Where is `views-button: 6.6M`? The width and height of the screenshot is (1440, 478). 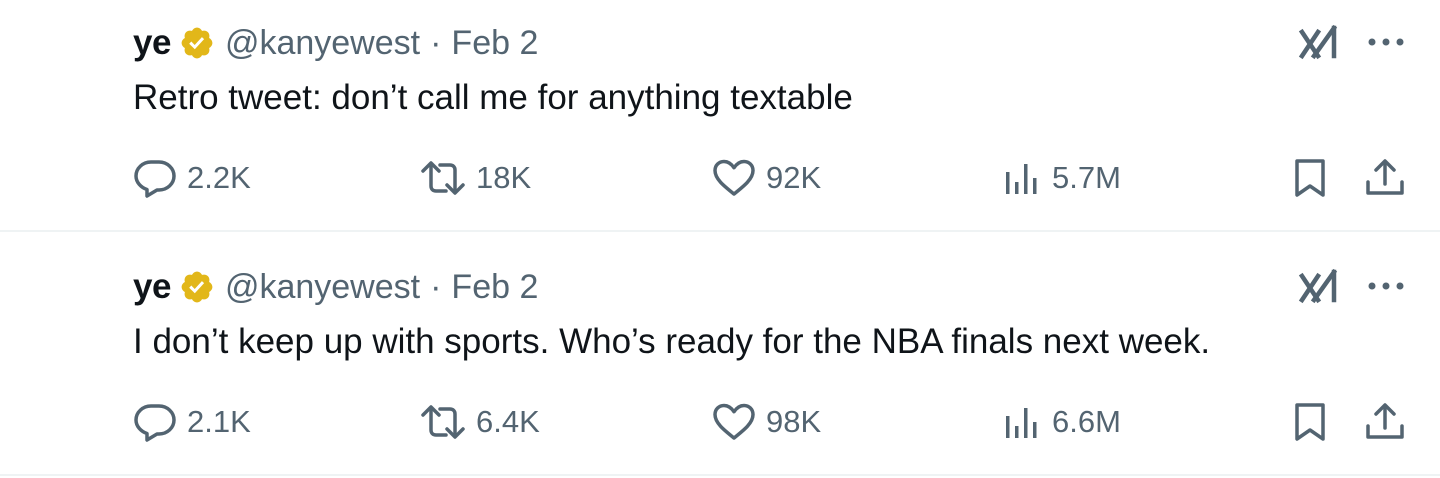
views-button: 6.6M is located at coordinates (1061, 422).